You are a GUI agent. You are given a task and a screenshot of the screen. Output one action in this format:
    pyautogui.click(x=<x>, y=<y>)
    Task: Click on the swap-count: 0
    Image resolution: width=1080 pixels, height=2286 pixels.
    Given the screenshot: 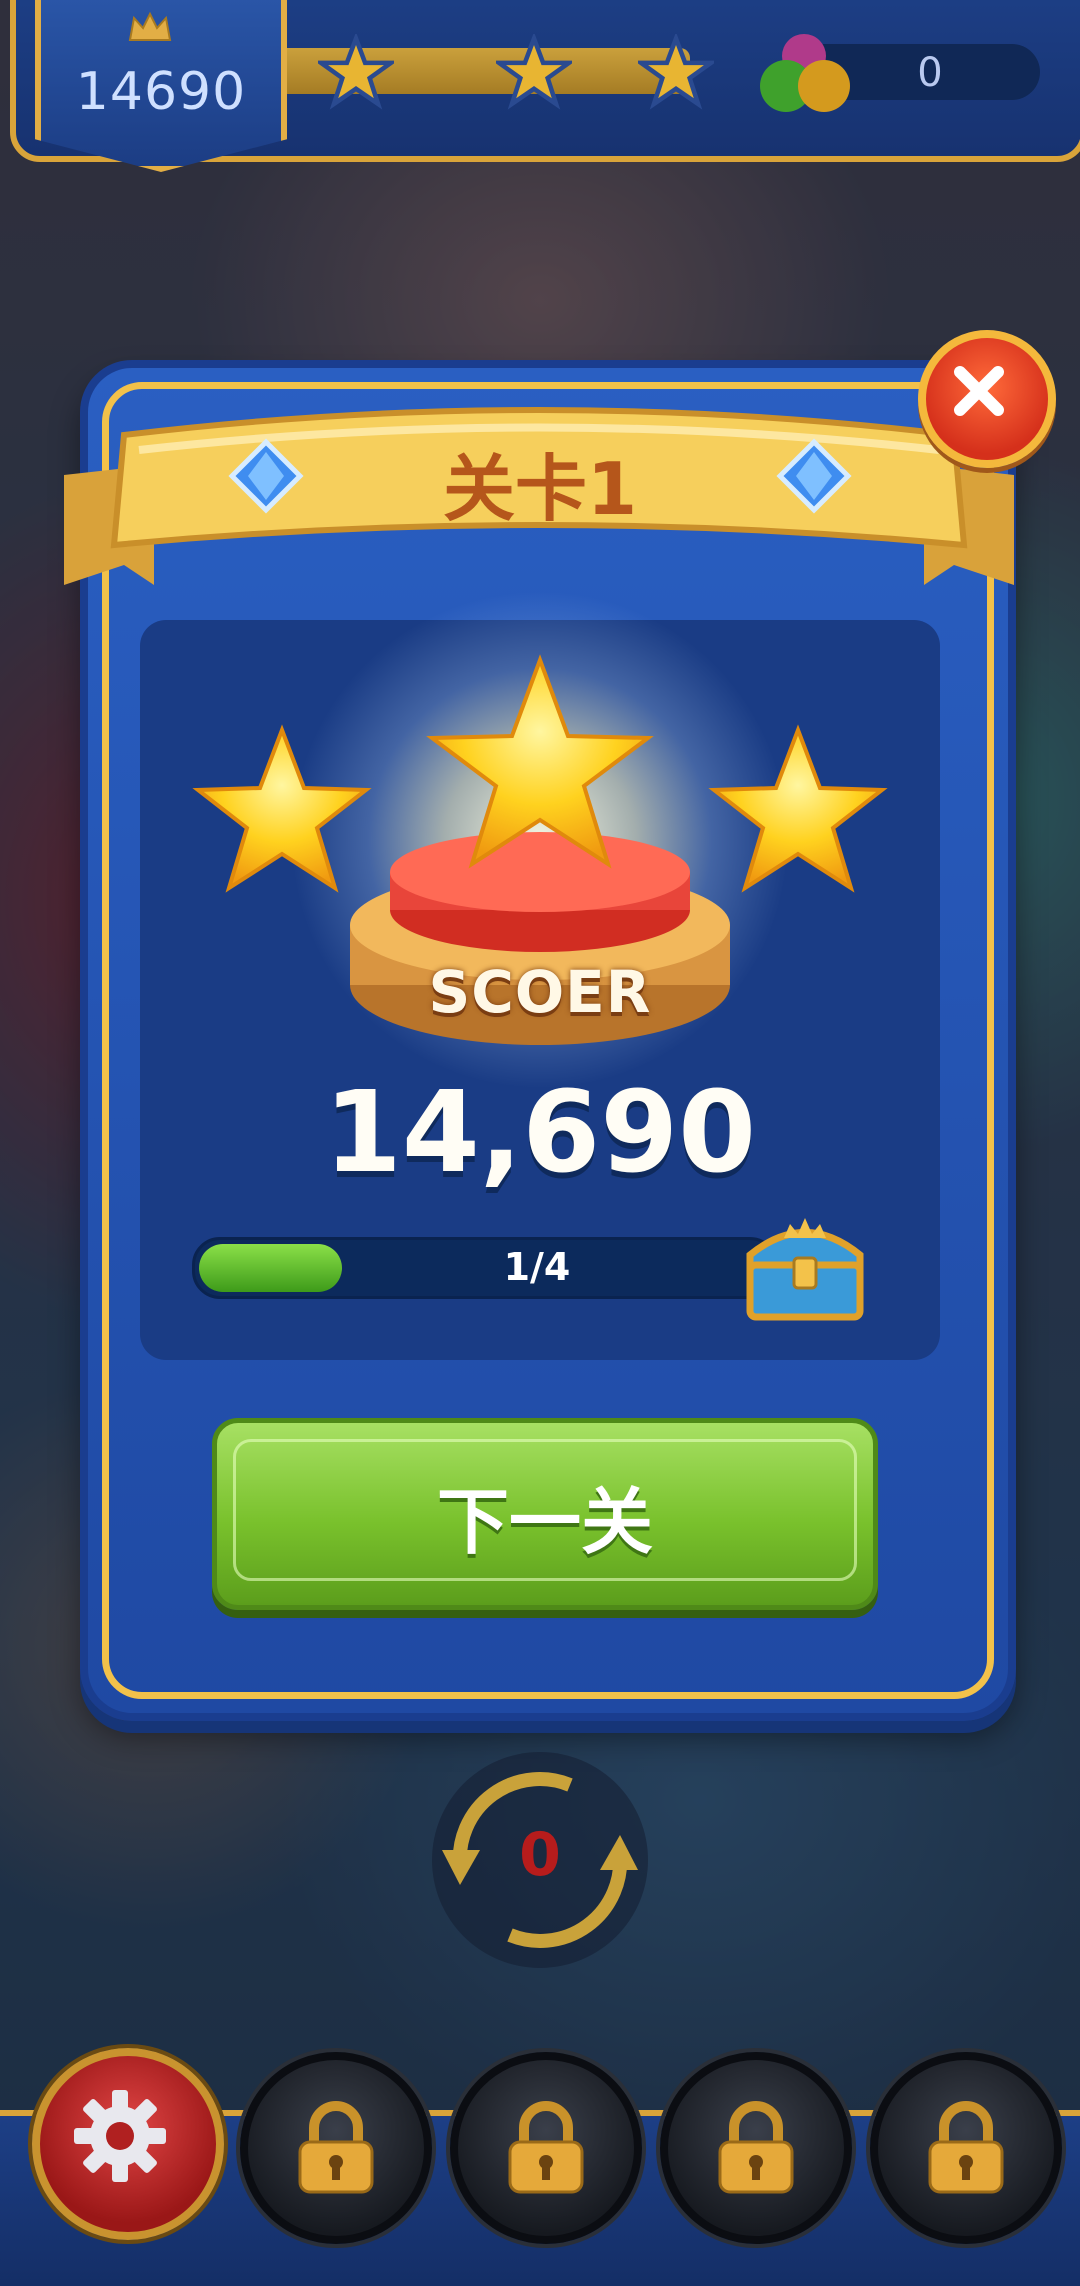 What is the action you would take?
    pyautogui.click(x=540, y=1855)
    